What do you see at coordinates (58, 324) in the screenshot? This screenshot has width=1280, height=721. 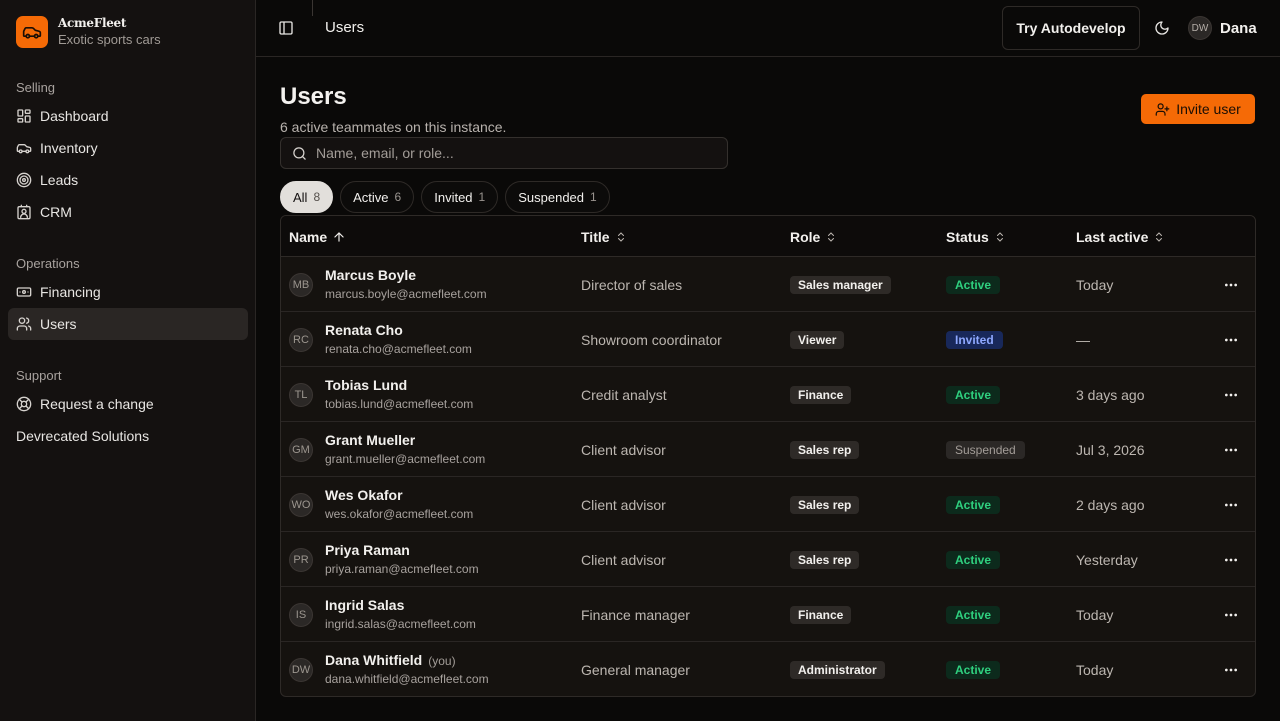 I see `sidebar-item-label: Users` at bounding box center [58, 324].